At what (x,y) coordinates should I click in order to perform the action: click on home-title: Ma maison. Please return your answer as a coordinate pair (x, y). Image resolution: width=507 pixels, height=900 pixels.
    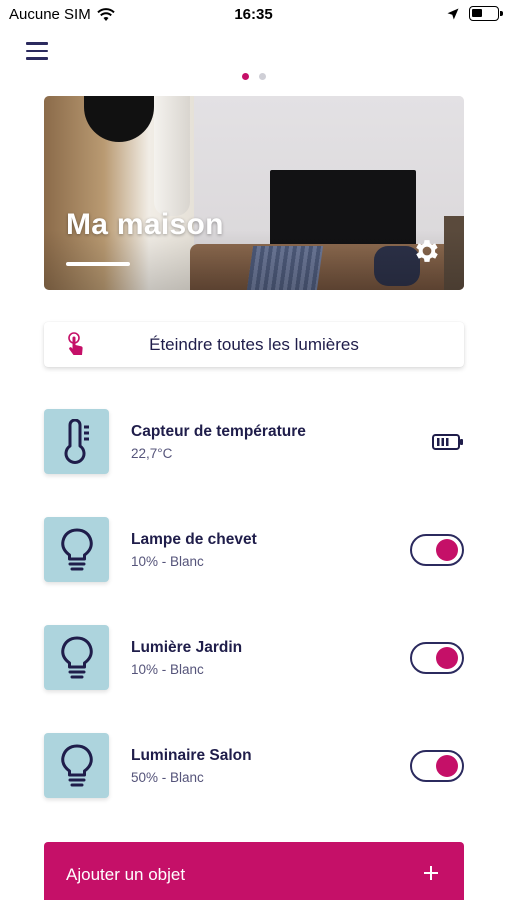
    Looking at the image, I should click on (145, 224).